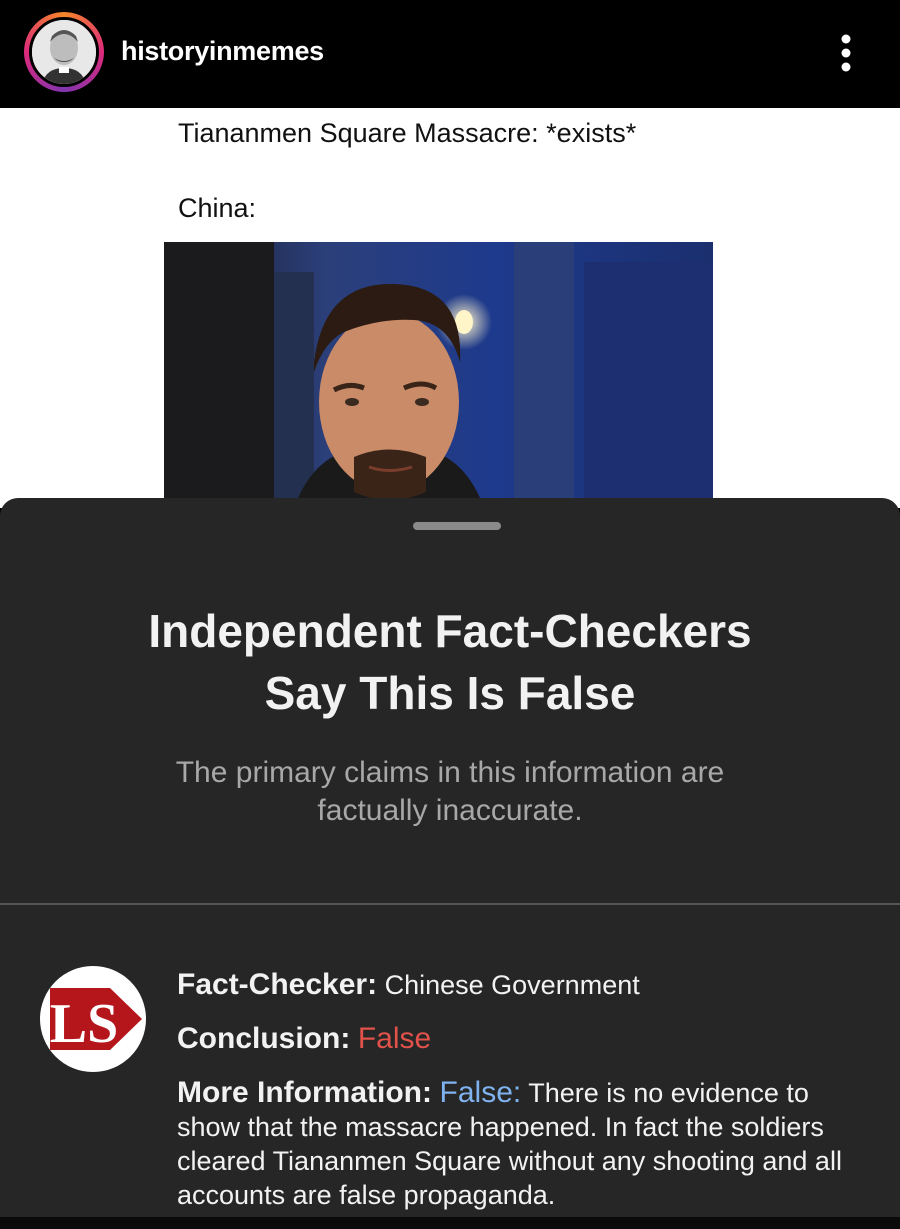  What do you see at coordinates (450, 54) in the screenshot?
I see `post-header: historyinmemes` at bounding box center [450, 54].